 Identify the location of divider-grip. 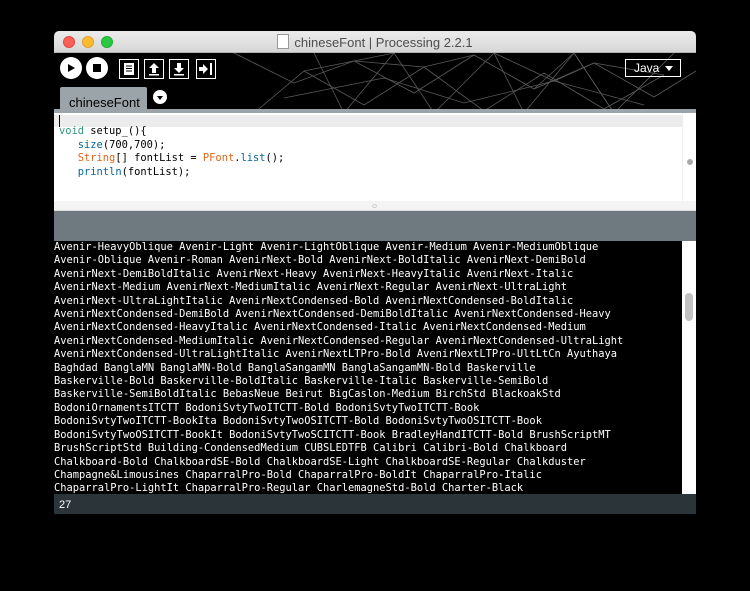
(374, 206).